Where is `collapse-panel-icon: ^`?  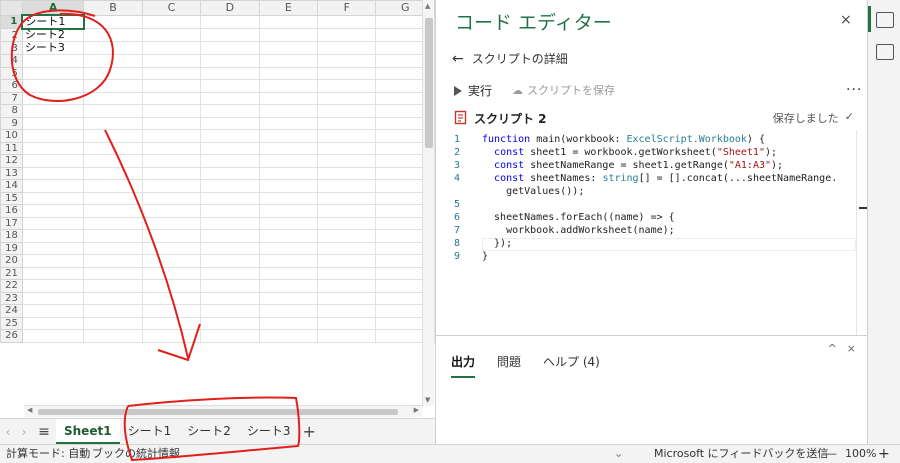 collapse-panel-icon: ^ is located at coordinates (832, 348).